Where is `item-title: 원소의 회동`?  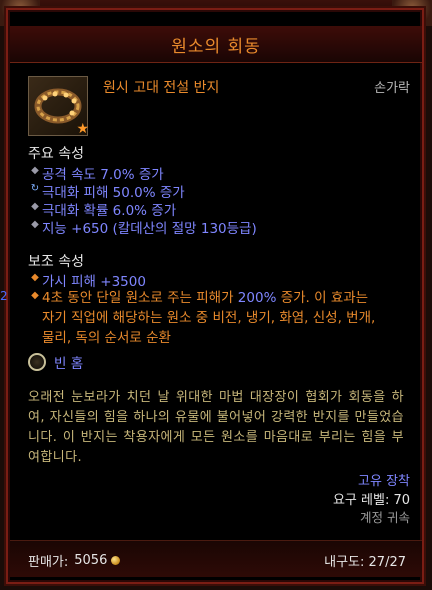
item-title: 원소의 회동 is located at coordinates (216, 46).